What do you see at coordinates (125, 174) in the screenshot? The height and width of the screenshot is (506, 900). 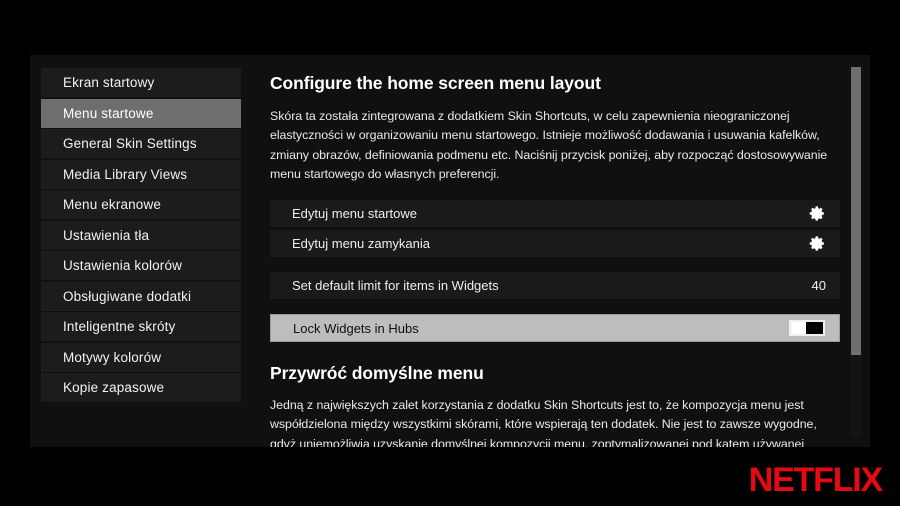 I see `sidebar-item-label: Media Library Views` at bounding box center [125, 174].